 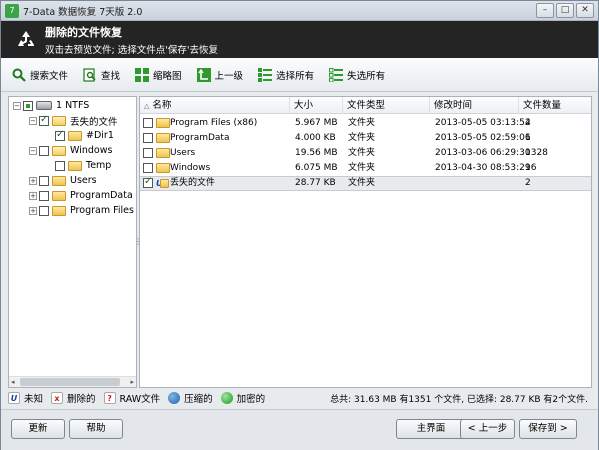 I want to click on table-row-selected: U 丢失的文件 28.77 KB 文件夹 2, so click(x=365, y=183).